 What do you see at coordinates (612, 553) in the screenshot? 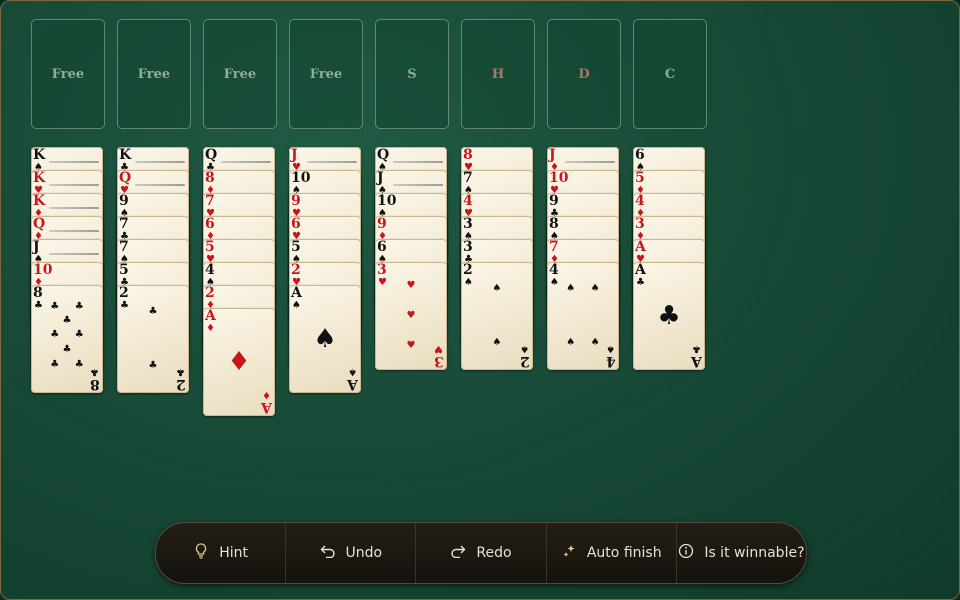
I see `auto-finish-button: Auto finish` at bounding box center [612, 553].